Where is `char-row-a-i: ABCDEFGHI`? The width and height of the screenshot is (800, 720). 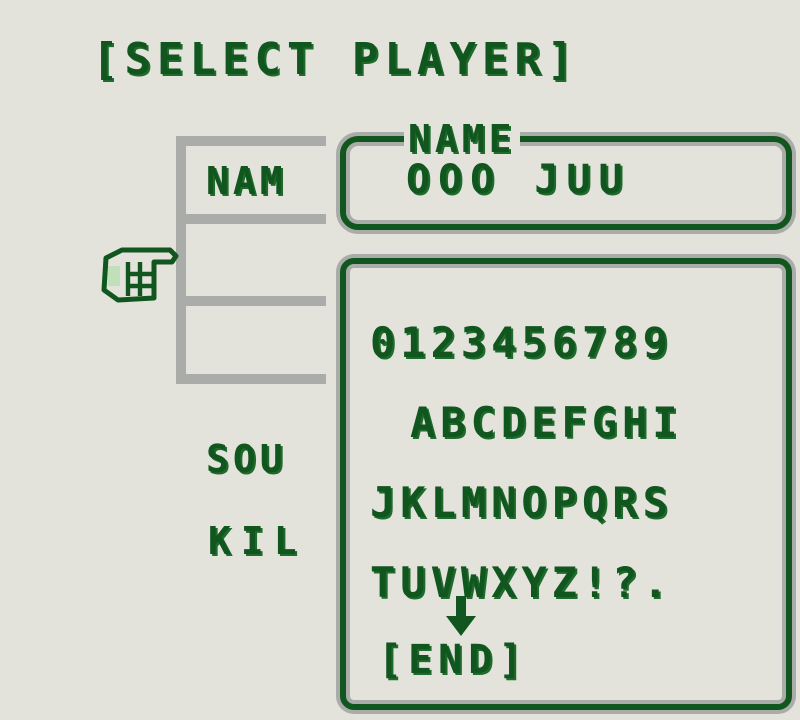
char-row-a-i: ABCDEFGHI is located at coordinates (546, 423).